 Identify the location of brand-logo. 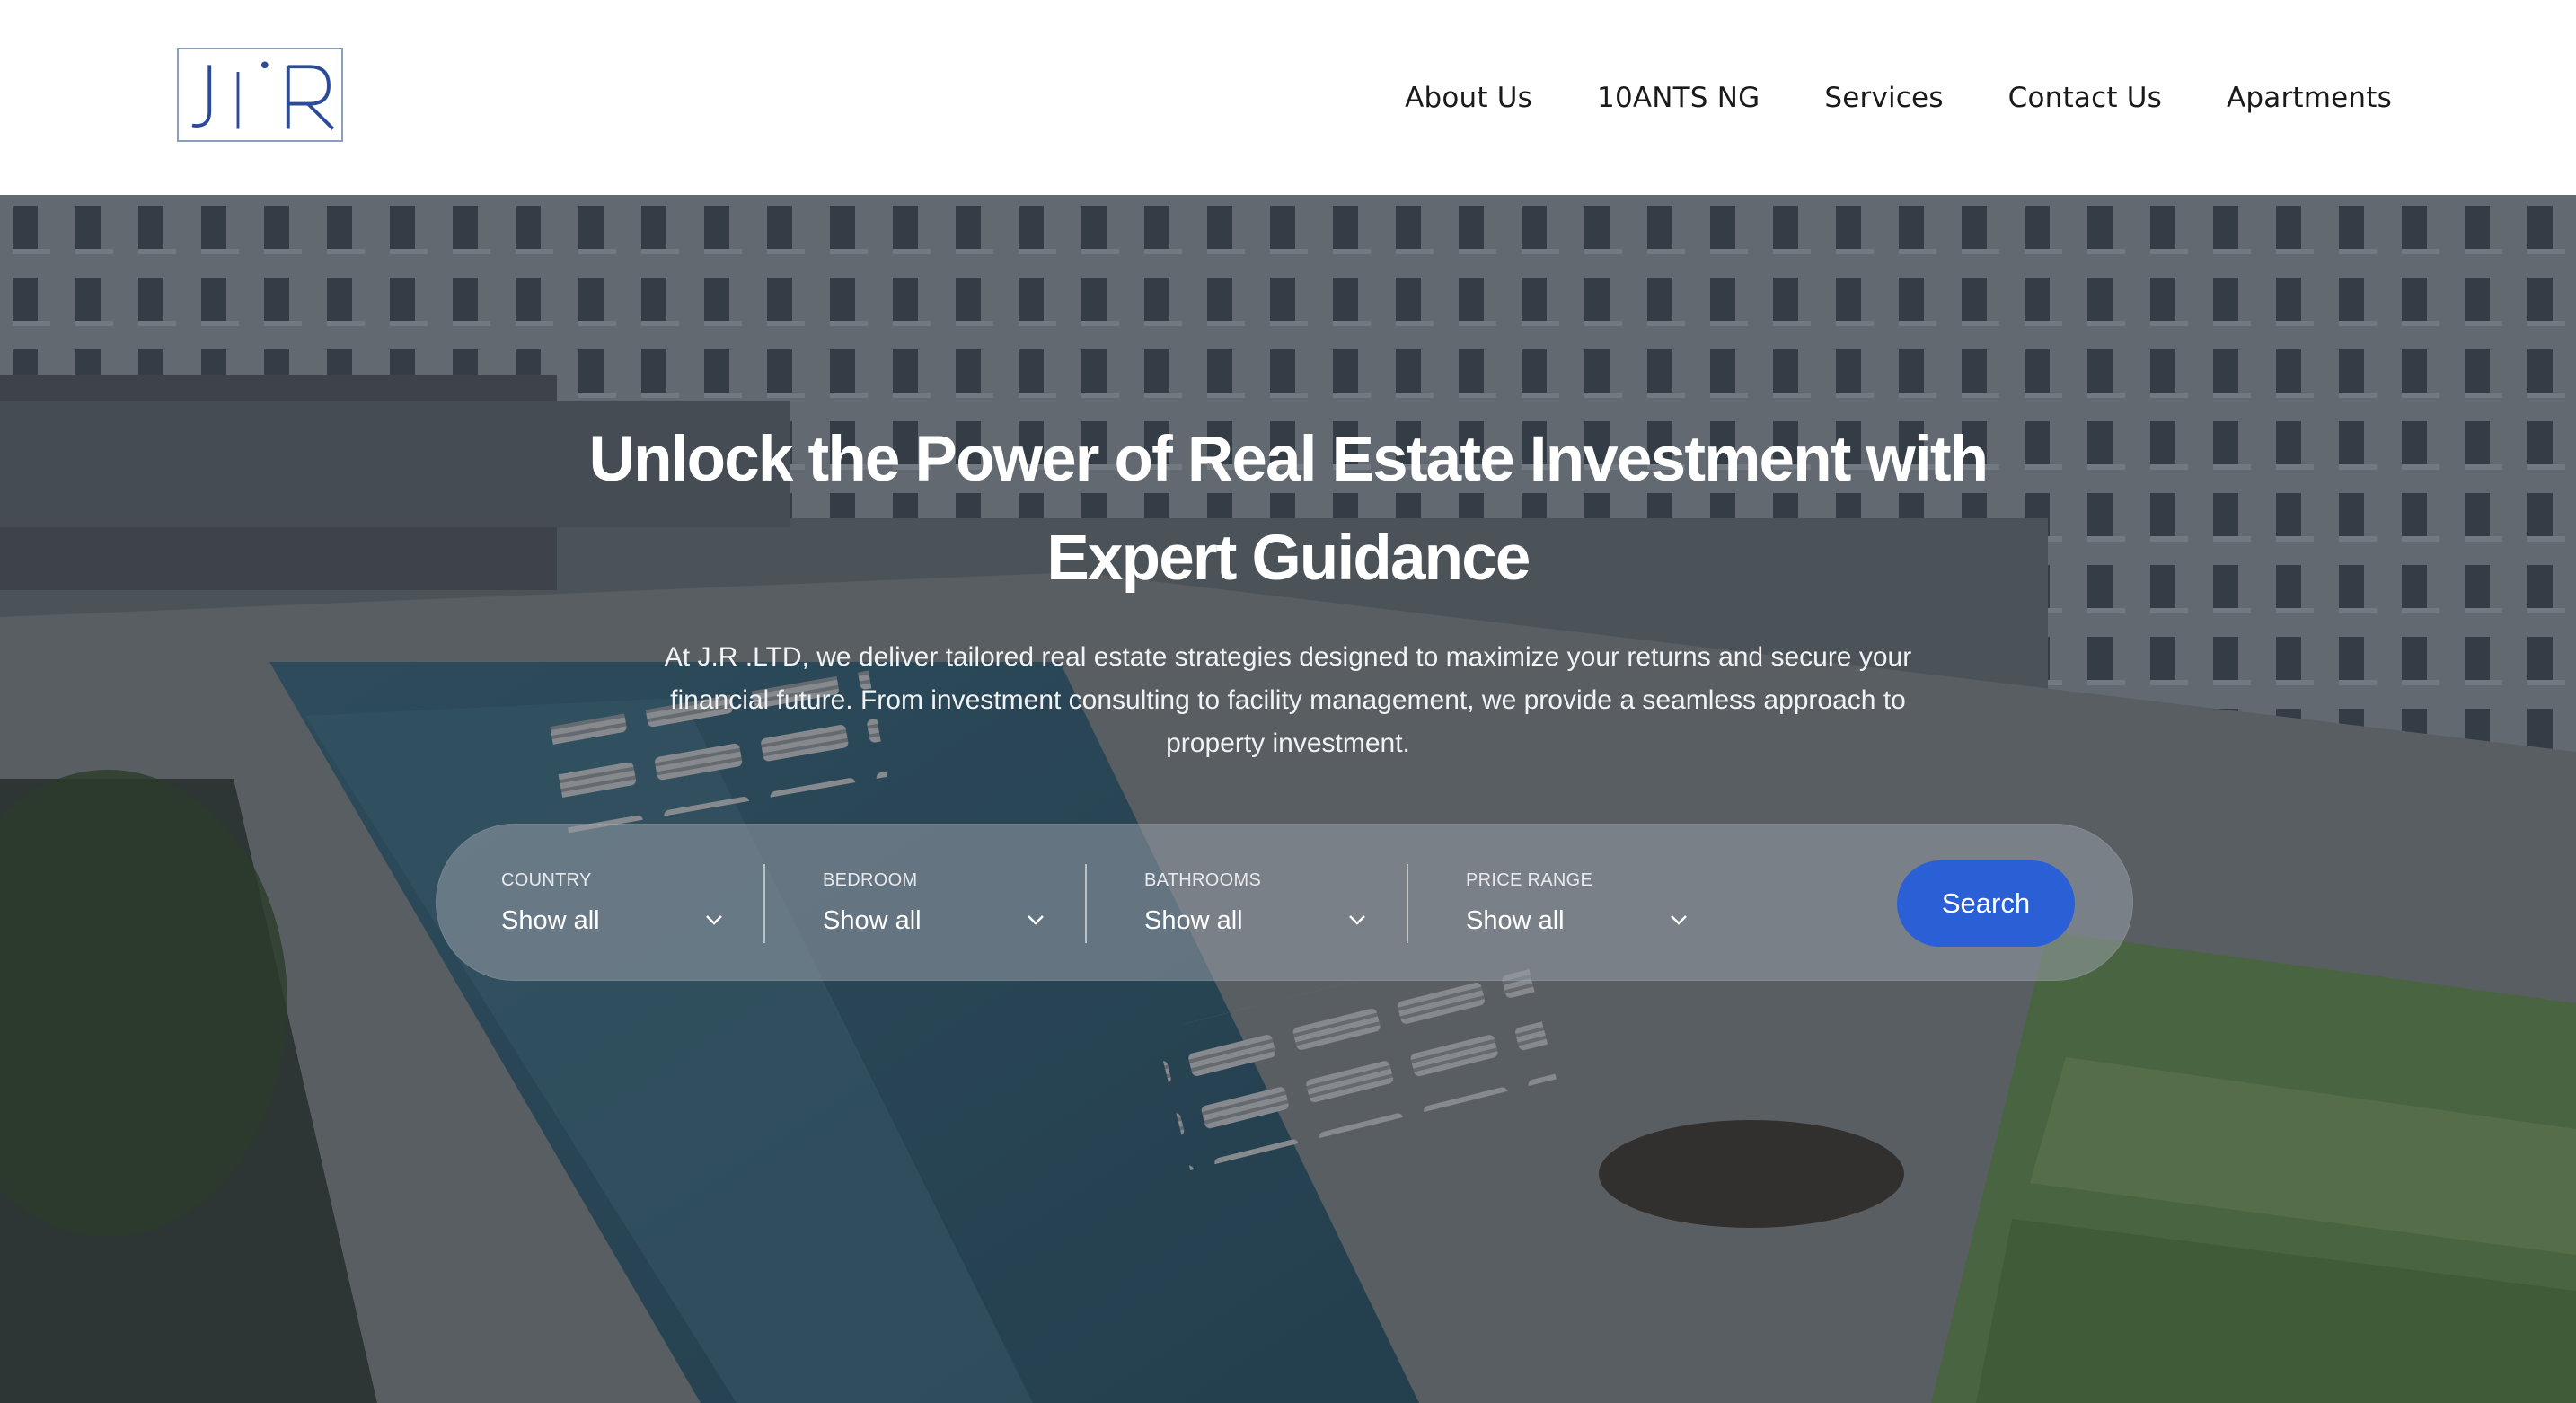
(260, 95).